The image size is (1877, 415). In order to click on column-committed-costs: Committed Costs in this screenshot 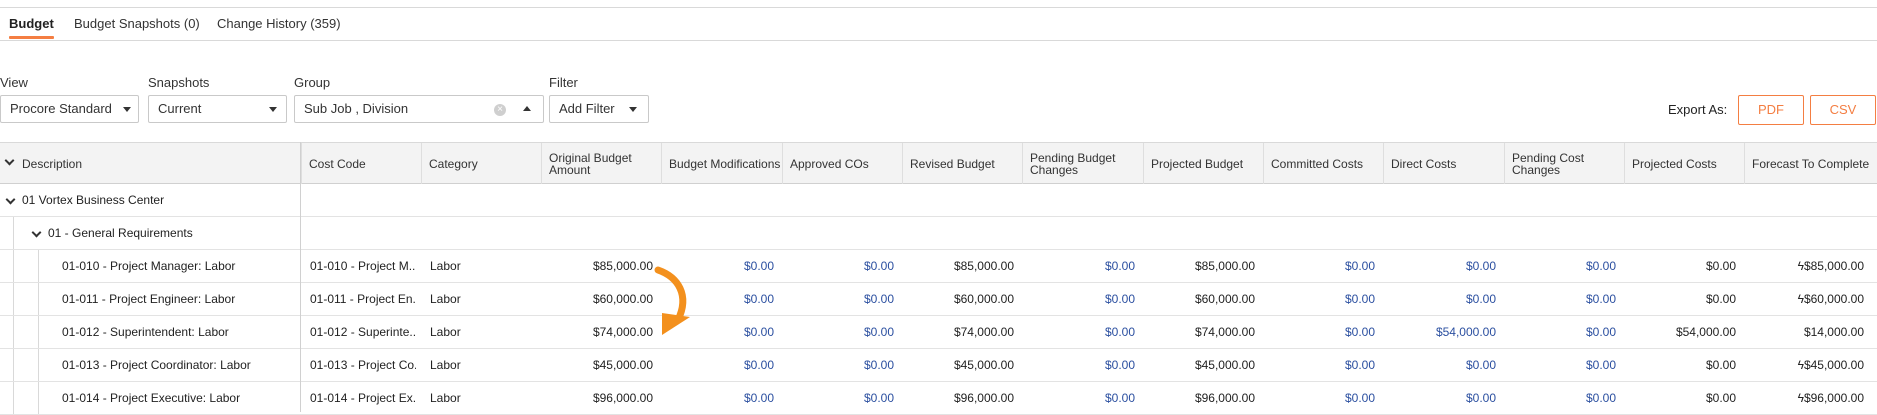, I will do `click(1323, 163)`.